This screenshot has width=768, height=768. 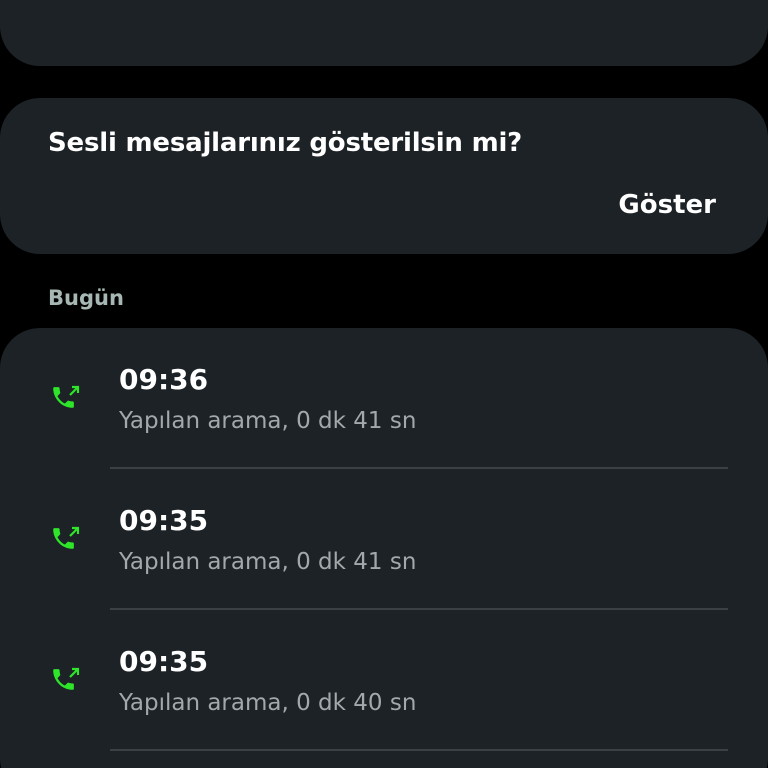 What do you see at coordinates (384, 33) in the screenshot?
I see `quick-actions-card` at bounding box center [384, 33].